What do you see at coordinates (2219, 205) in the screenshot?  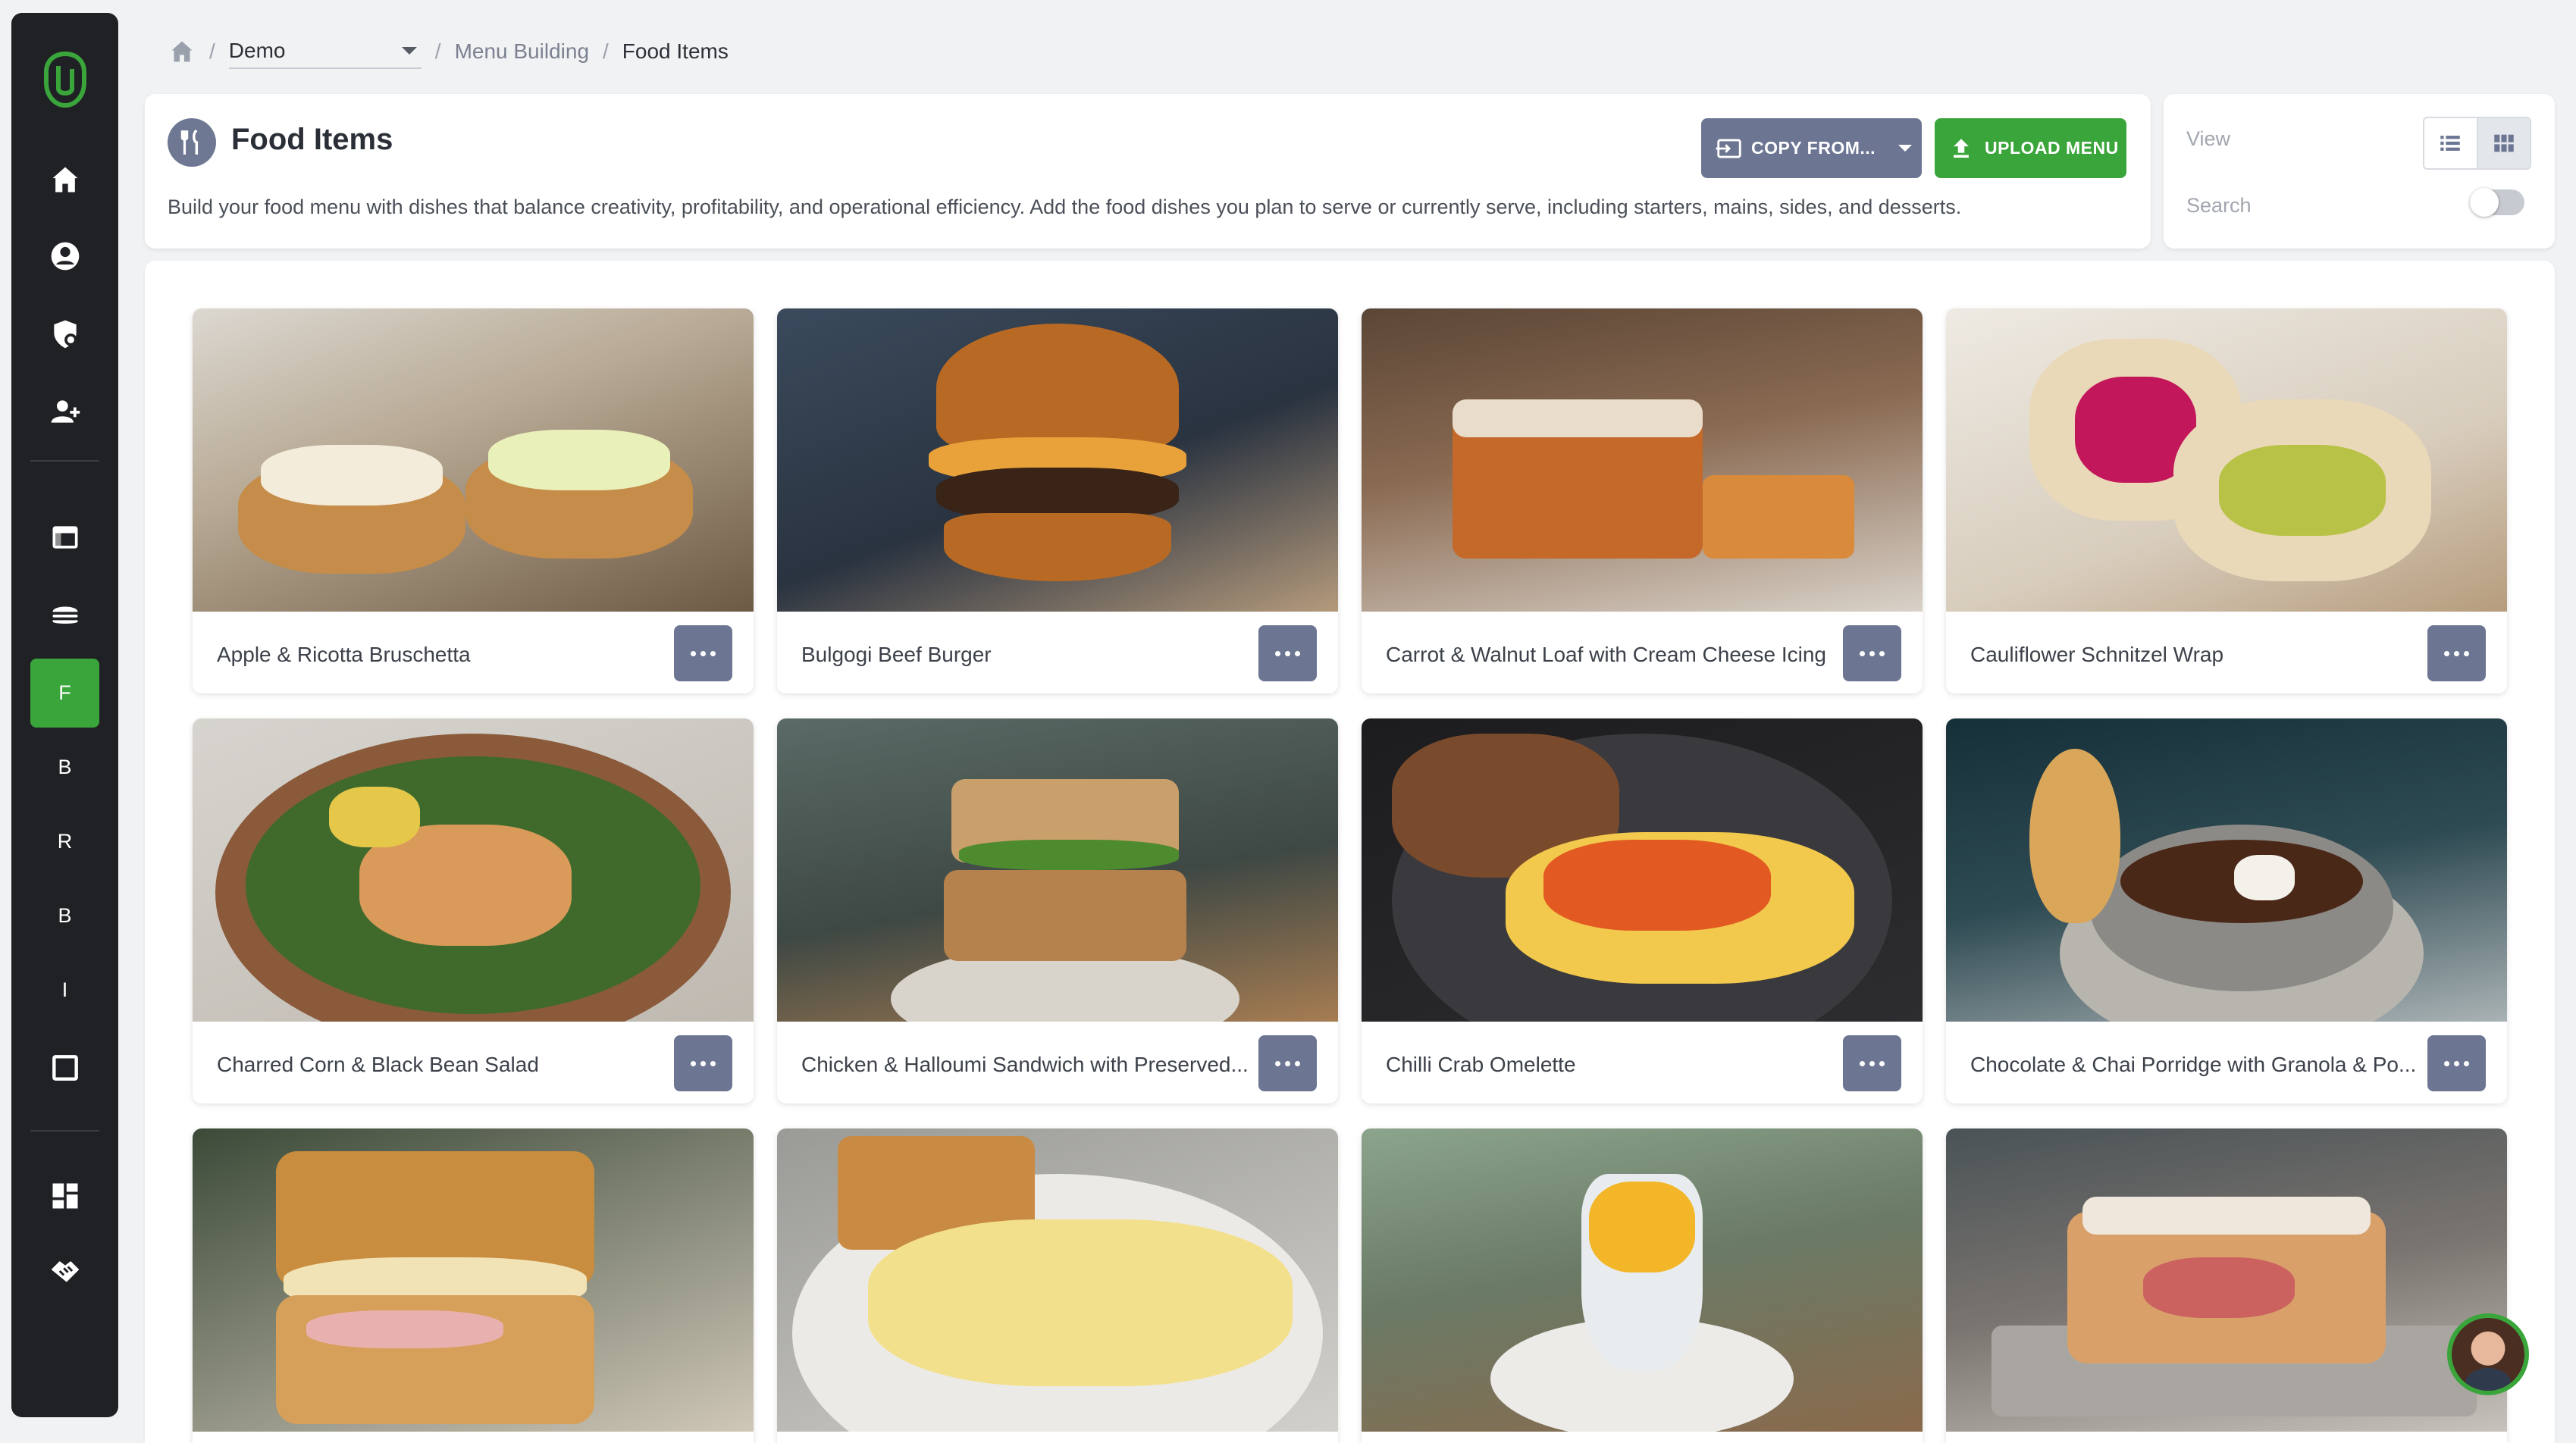 I see `search-label: Search` at bounding box center [2219, 205].